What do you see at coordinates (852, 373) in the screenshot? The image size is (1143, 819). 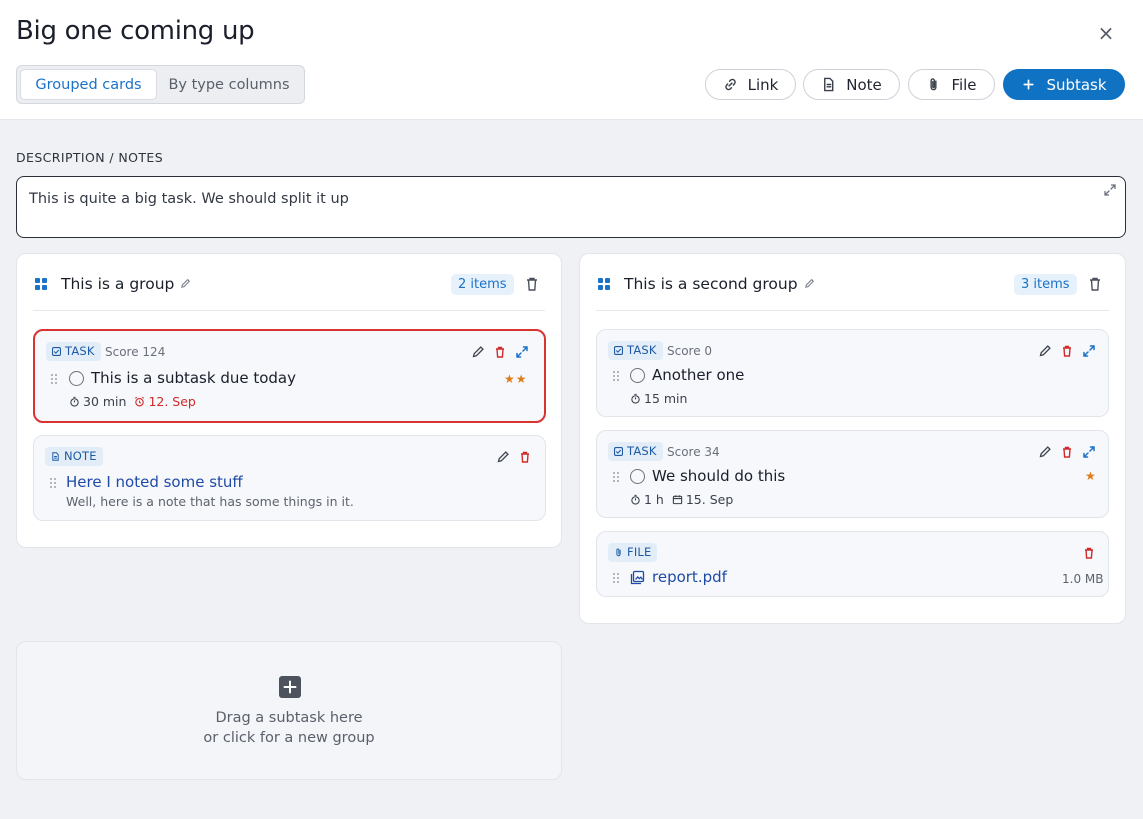 I see `task-card: TASK Score 0 Another one 15 min` at bounding box center [852, 373].